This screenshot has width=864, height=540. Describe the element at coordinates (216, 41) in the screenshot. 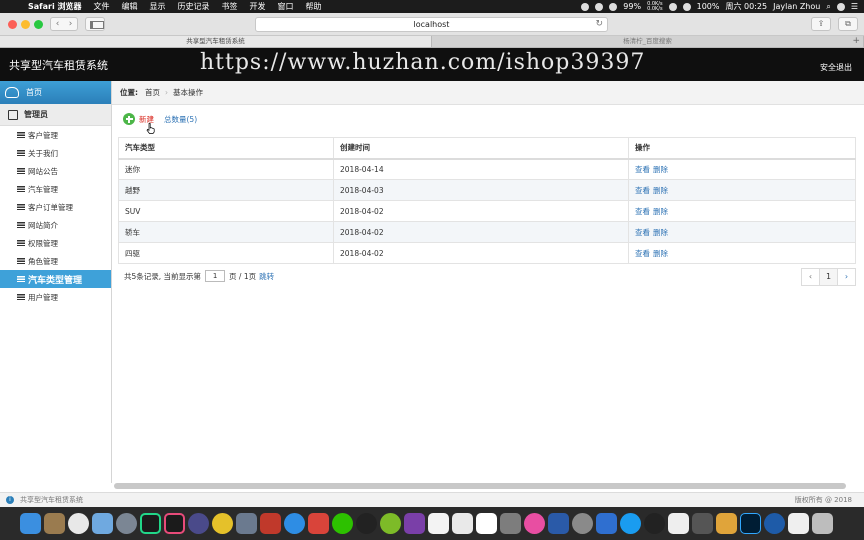

I see `tab-car-rental: 共享型汽车租赁系统` at that location.